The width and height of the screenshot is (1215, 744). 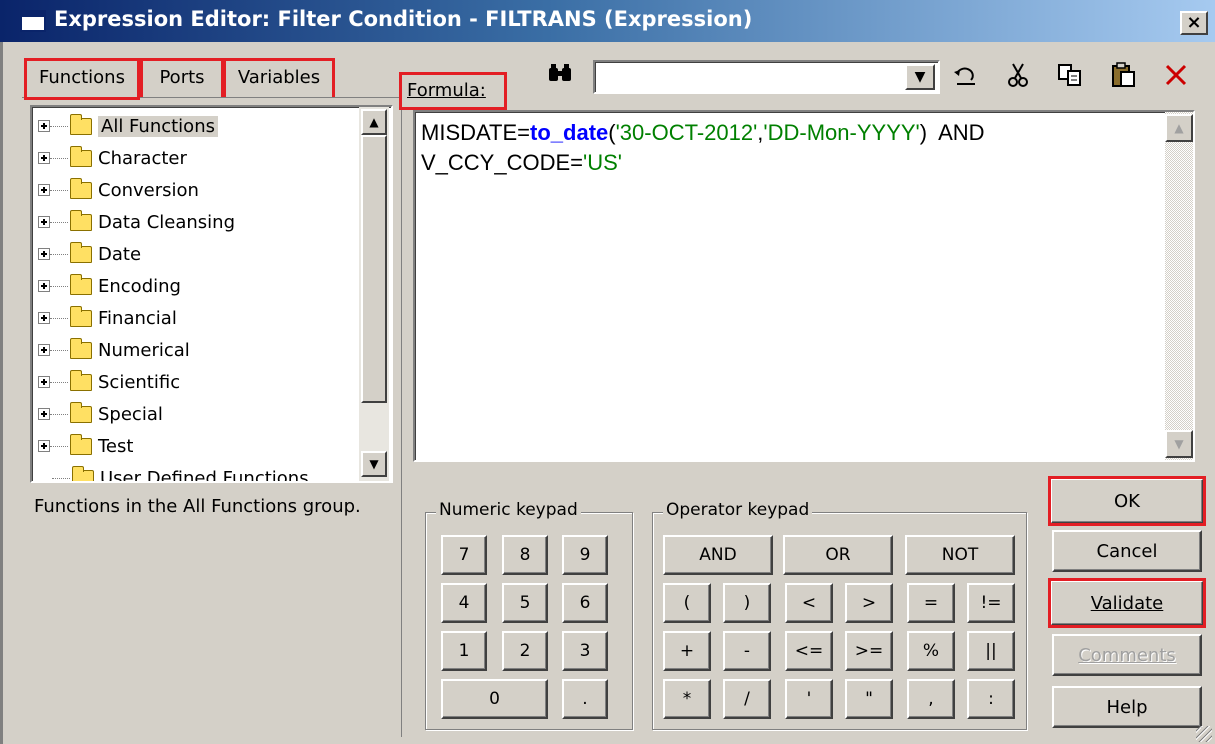 I want to click on tree-item-encoding: Encoding, so click(x=109, y=286).